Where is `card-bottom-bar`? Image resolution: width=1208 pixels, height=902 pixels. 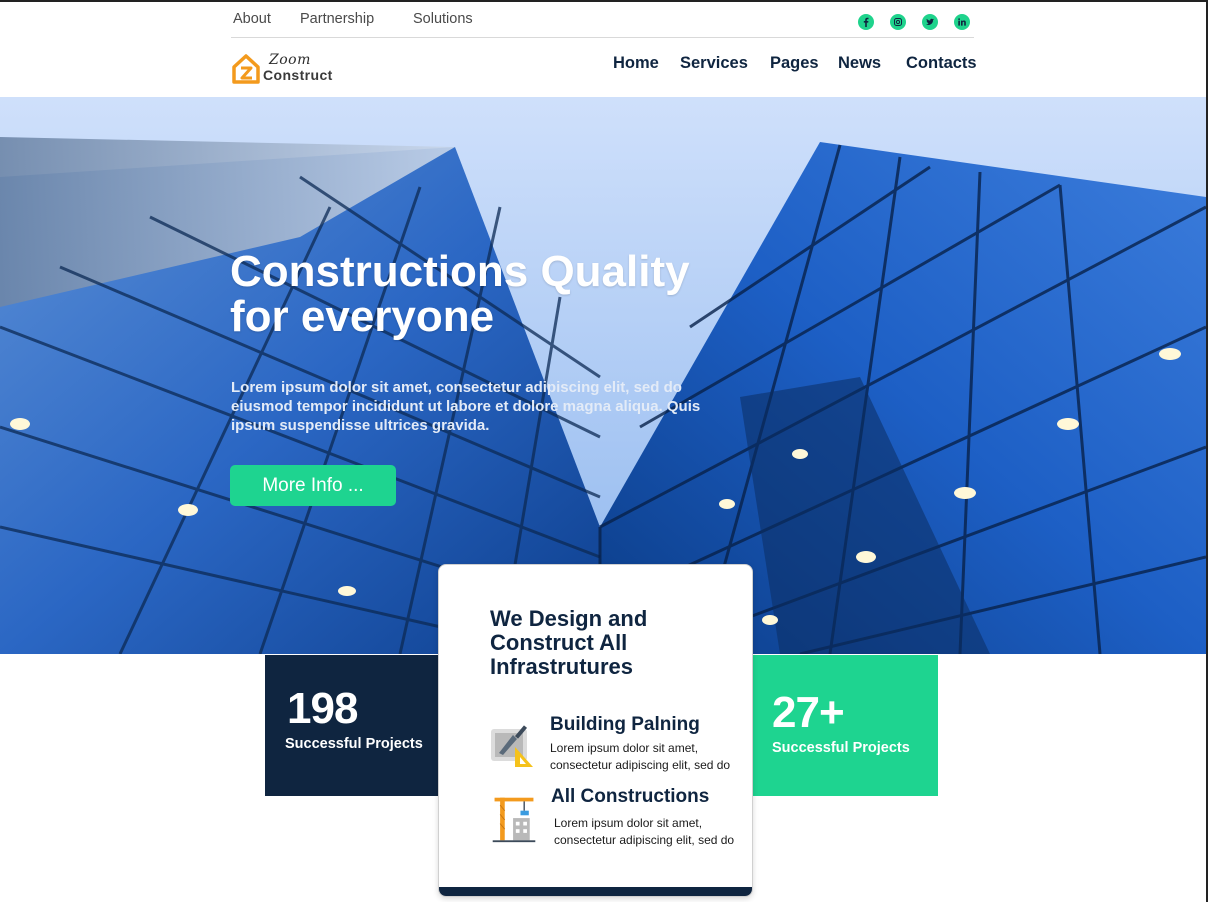 card-bottom-bar is located at coordinates (595, 891).